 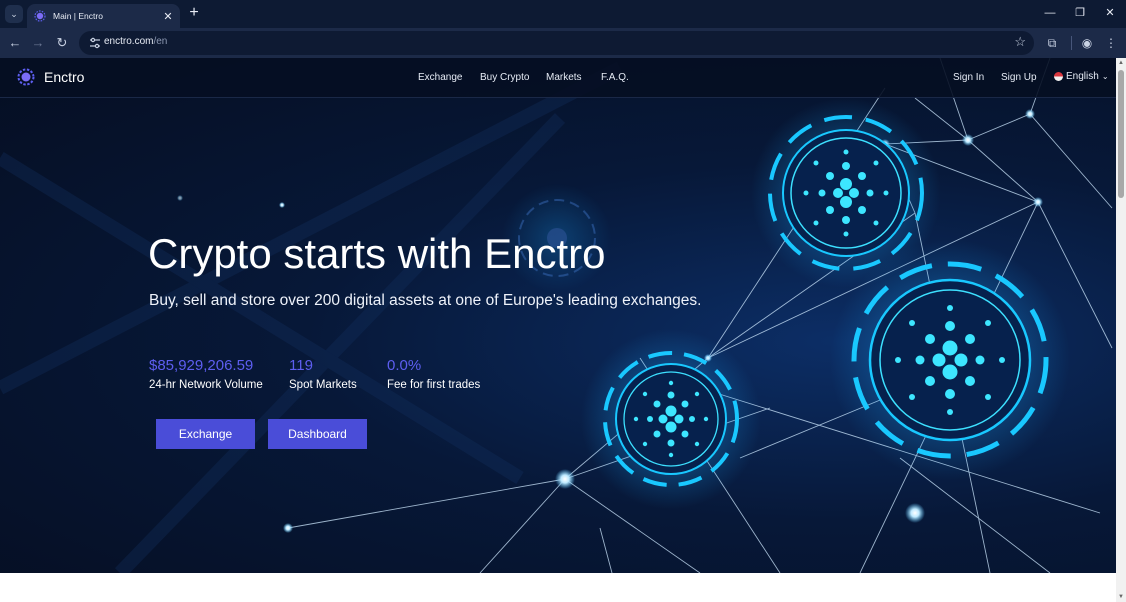 I want to click on nav-exchange: Exchange, so click(x=440, y=77).